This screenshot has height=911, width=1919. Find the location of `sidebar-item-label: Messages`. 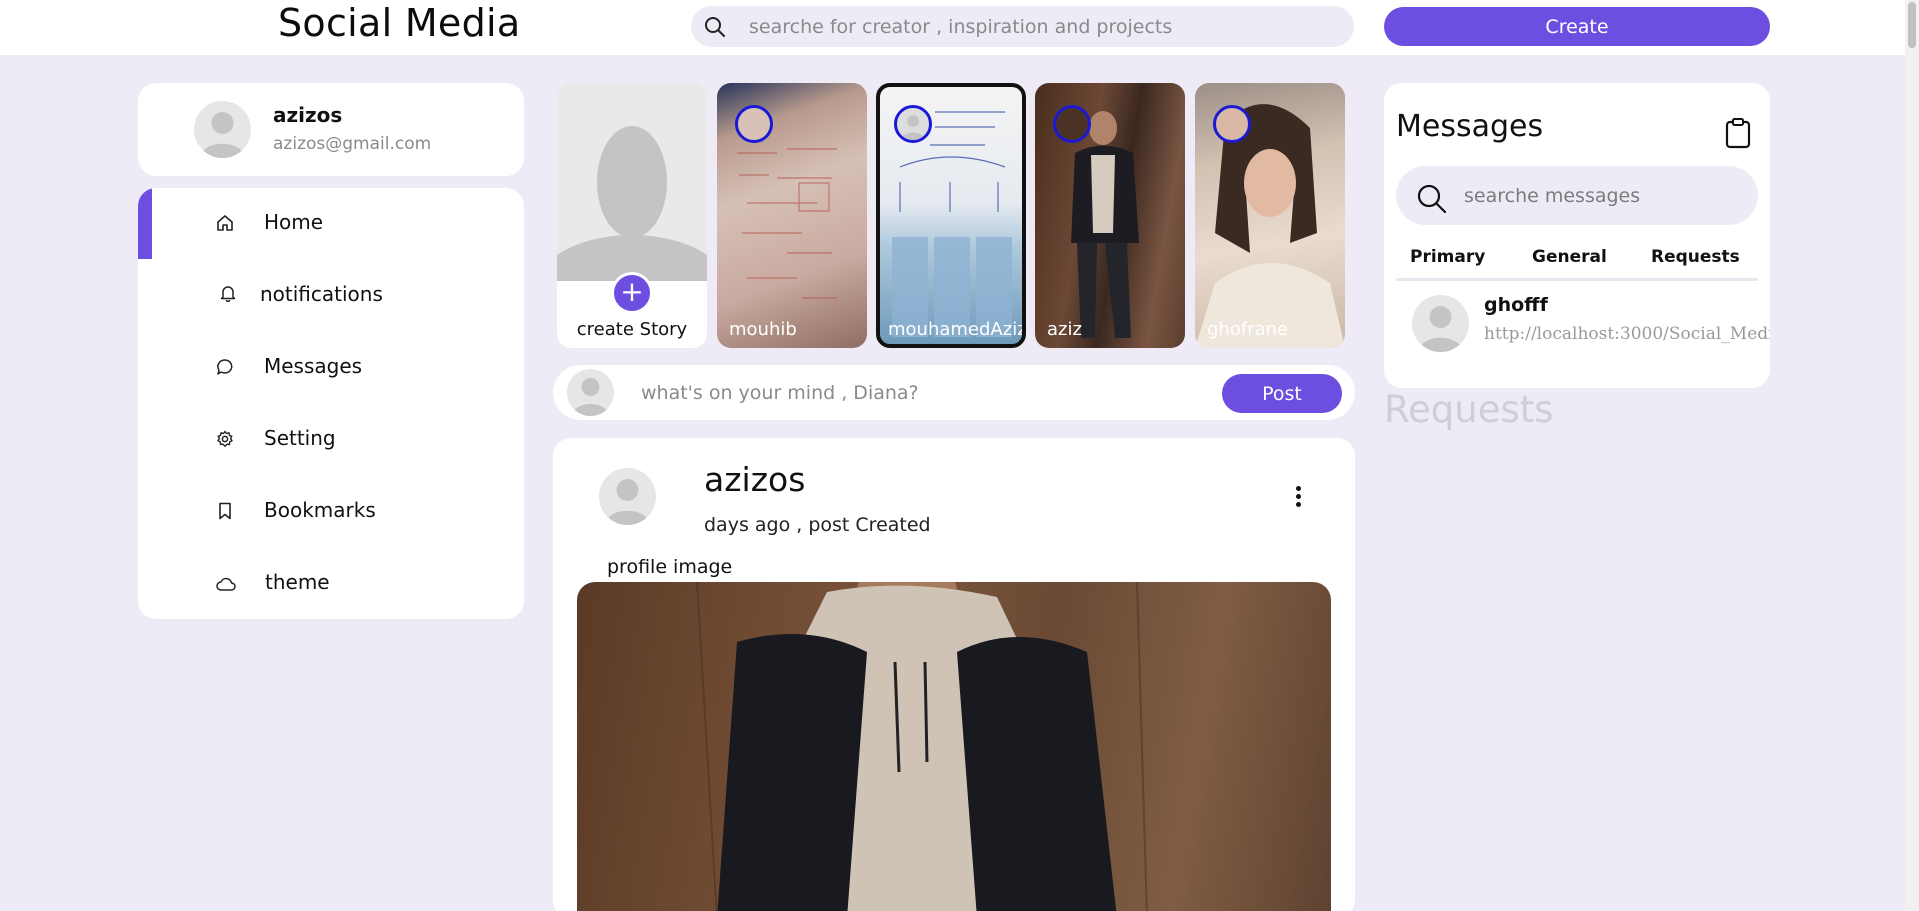

sidebar-item-label: Messages is located at coordinates (313, 366).